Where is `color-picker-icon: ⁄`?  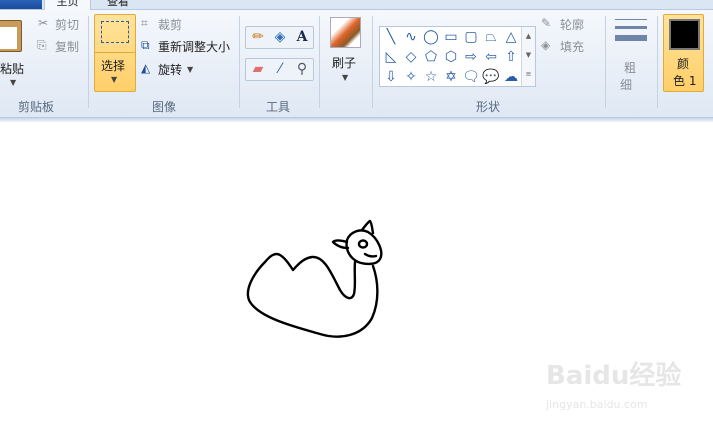 color-picker-icon: ⁄ is located at coordinates (280, 69).